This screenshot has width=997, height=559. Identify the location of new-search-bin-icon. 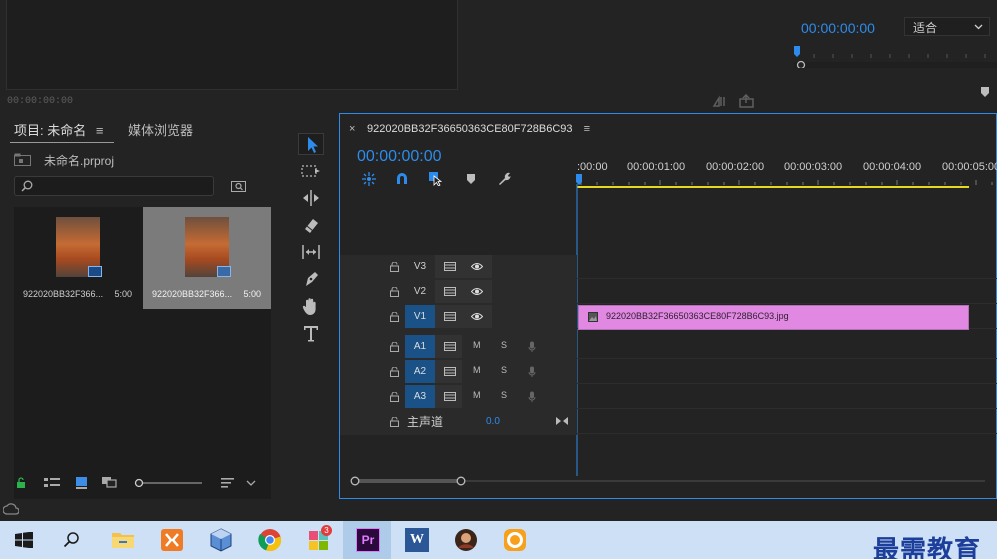
(239, 185).